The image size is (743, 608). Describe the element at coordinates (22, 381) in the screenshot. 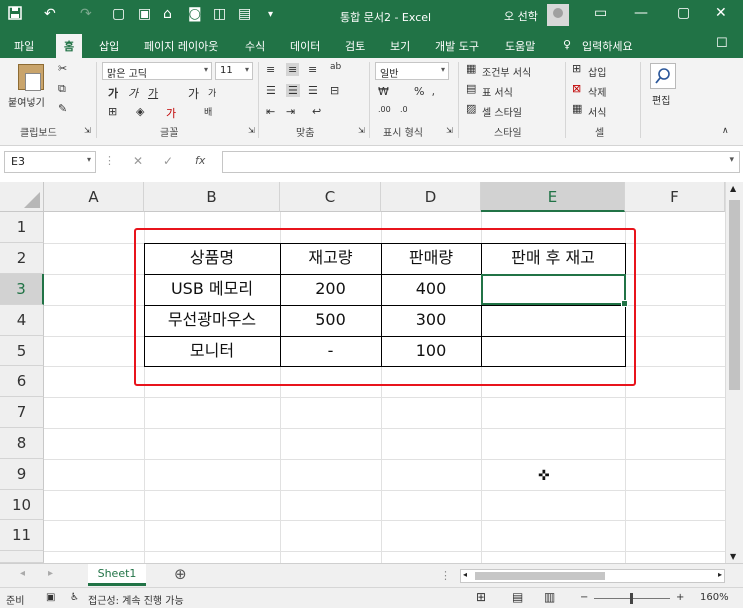

I see `row-header-6: 6` at that location.